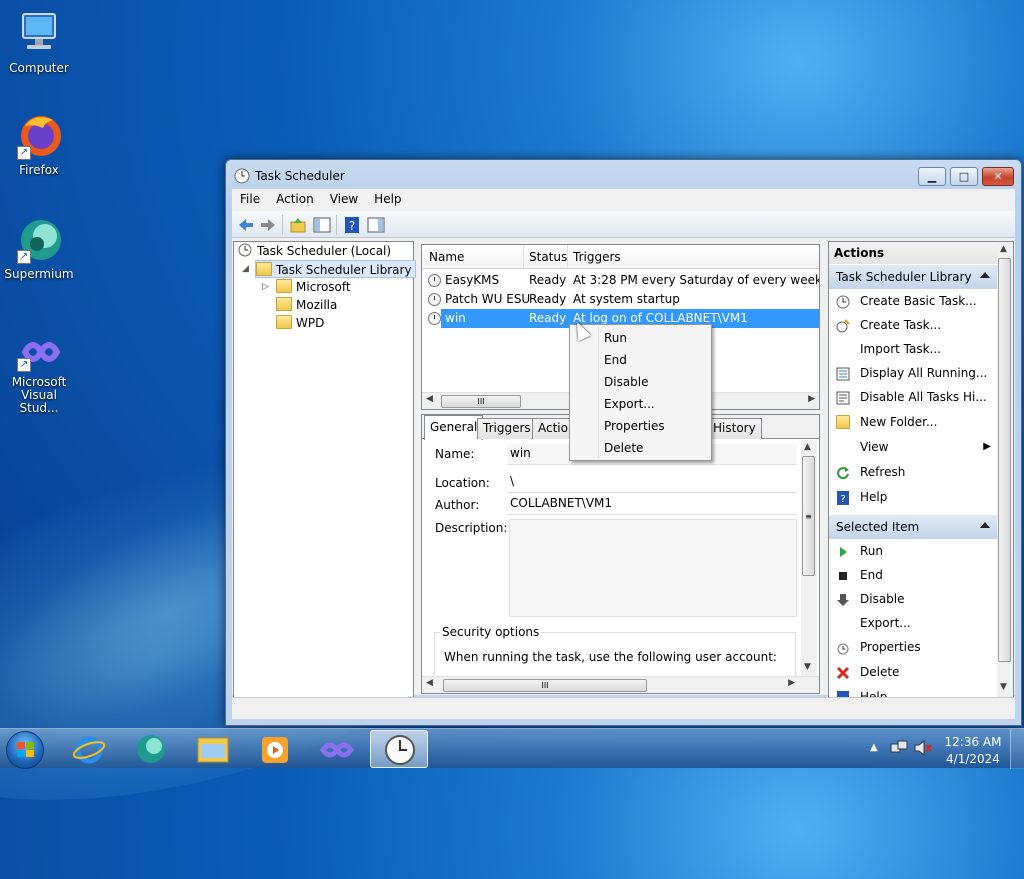 The height and width of the screenshot is (879, 1024). I want to click on toolbar-separator, so click(282, 225).